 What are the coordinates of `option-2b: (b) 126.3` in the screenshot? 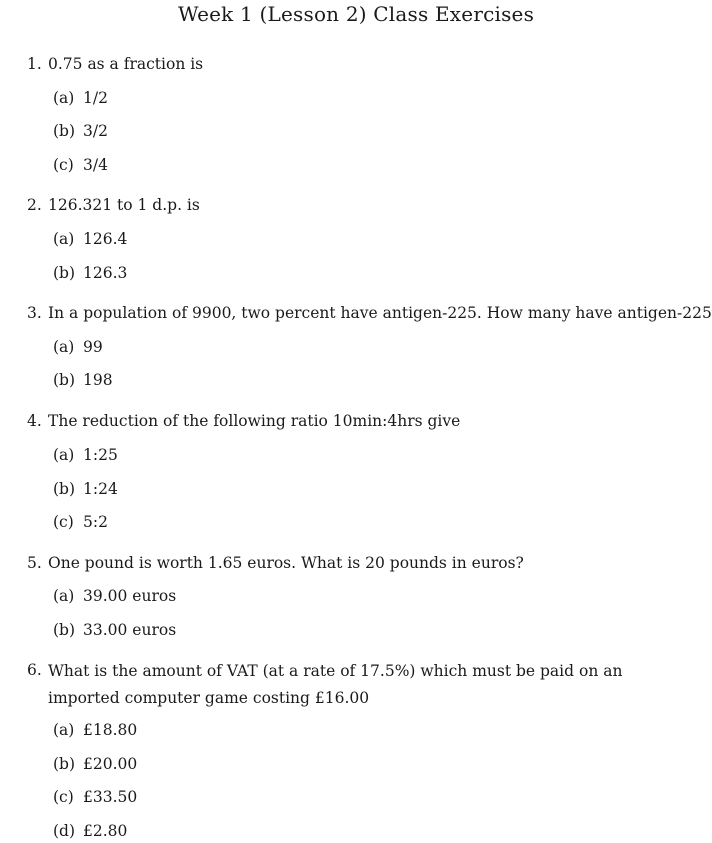 It's located at (90, 273).